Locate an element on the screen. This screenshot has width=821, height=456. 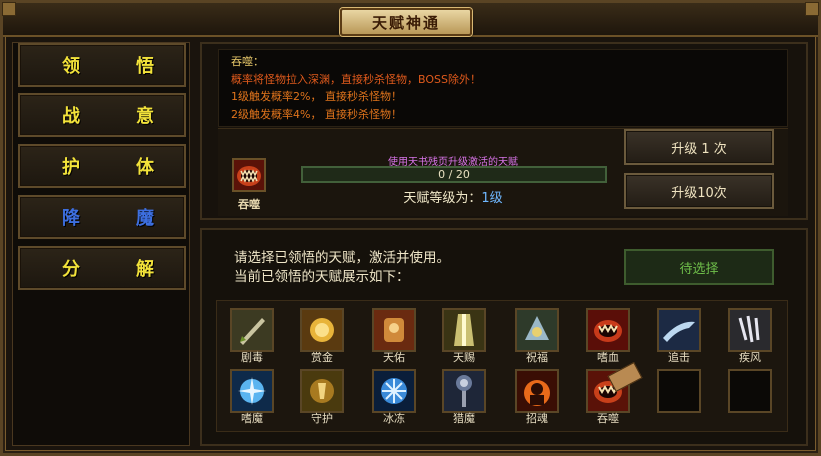
menu-item-label: 分 is located at coordinates (71, 269).